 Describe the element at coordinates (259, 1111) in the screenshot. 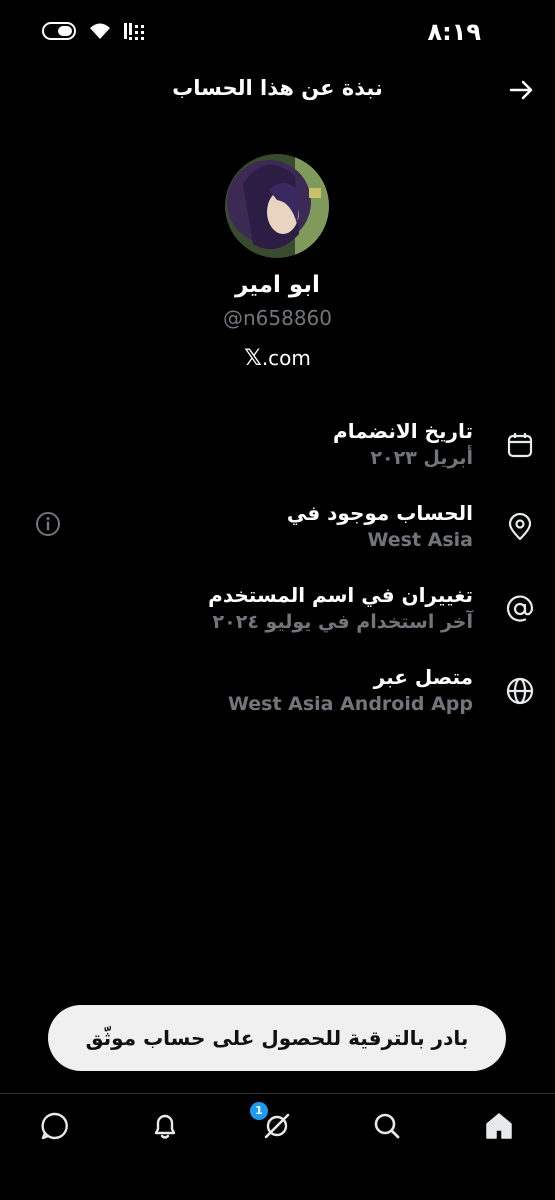

I see `notification-badge: 1` at that location.